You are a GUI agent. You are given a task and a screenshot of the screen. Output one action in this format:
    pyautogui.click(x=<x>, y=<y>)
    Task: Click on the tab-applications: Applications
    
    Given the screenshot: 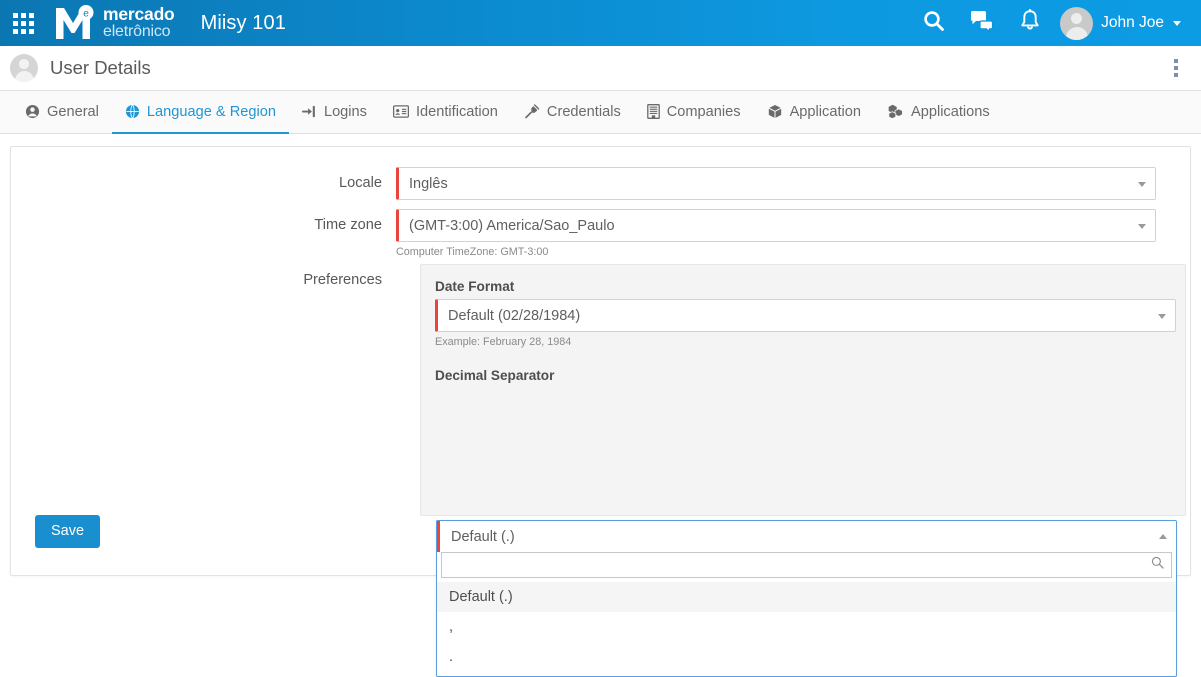 What is the action you would take?
    pyautogui.click(x=938, y=112)
    